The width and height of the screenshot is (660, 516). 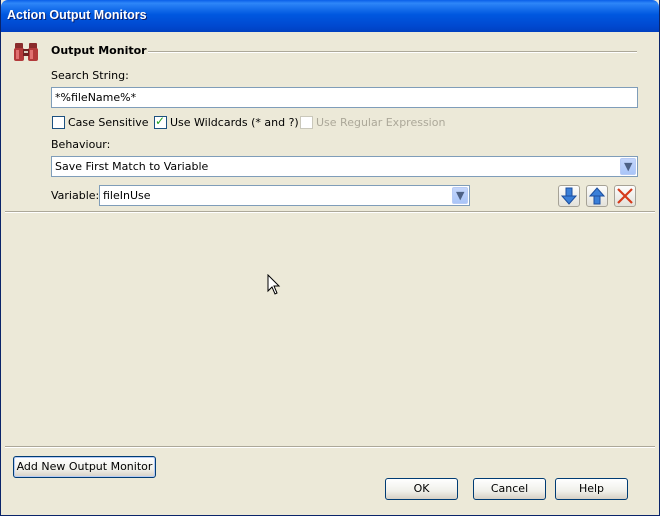 I want to click on use-wildcards-checkbox: ✓ Use Wildcards (* and ?), so click(x=226, y=121).